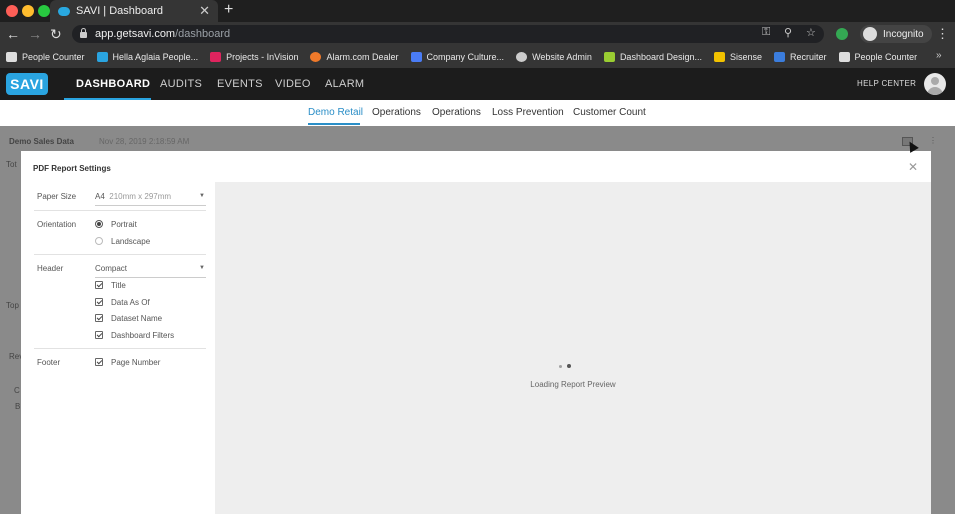  What do you see at coordinates (811, 32) in the screenshot?
I see `star-icon: ☆` at bounding box center [811, 32].